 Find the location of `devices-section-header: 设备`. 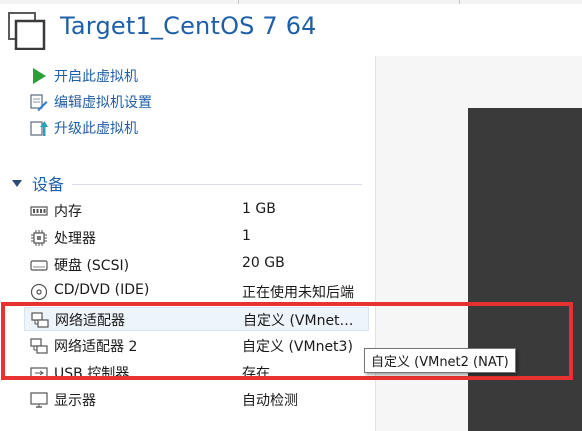

devices-section-header: 设备 is located at coordinates (38, 183).